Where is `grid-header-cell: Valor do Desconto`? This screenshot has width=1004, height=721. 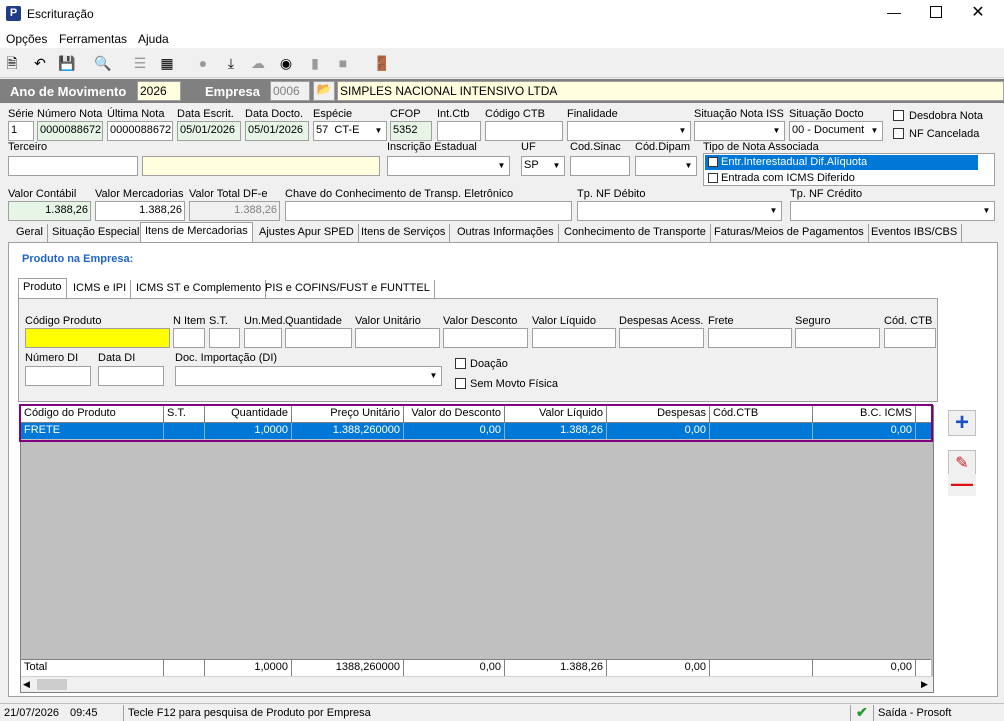
grid-header-cell: Valor do Desconto is located at coordinates (454, 414).